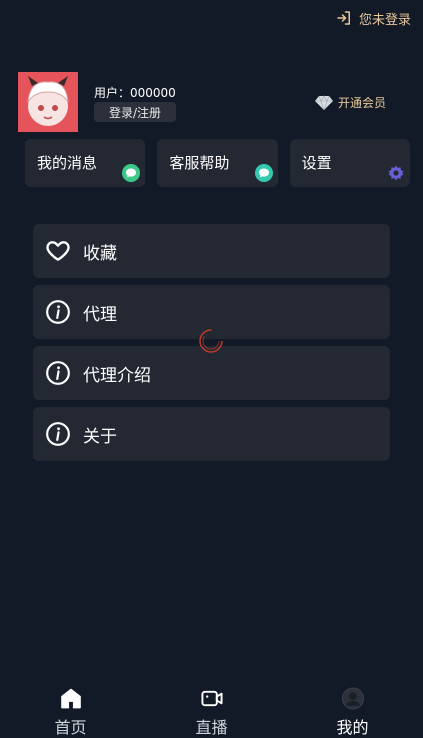 The height and width of the screenshot is (738, 423). I want to click on avatar-illustration, so click(48, 102).